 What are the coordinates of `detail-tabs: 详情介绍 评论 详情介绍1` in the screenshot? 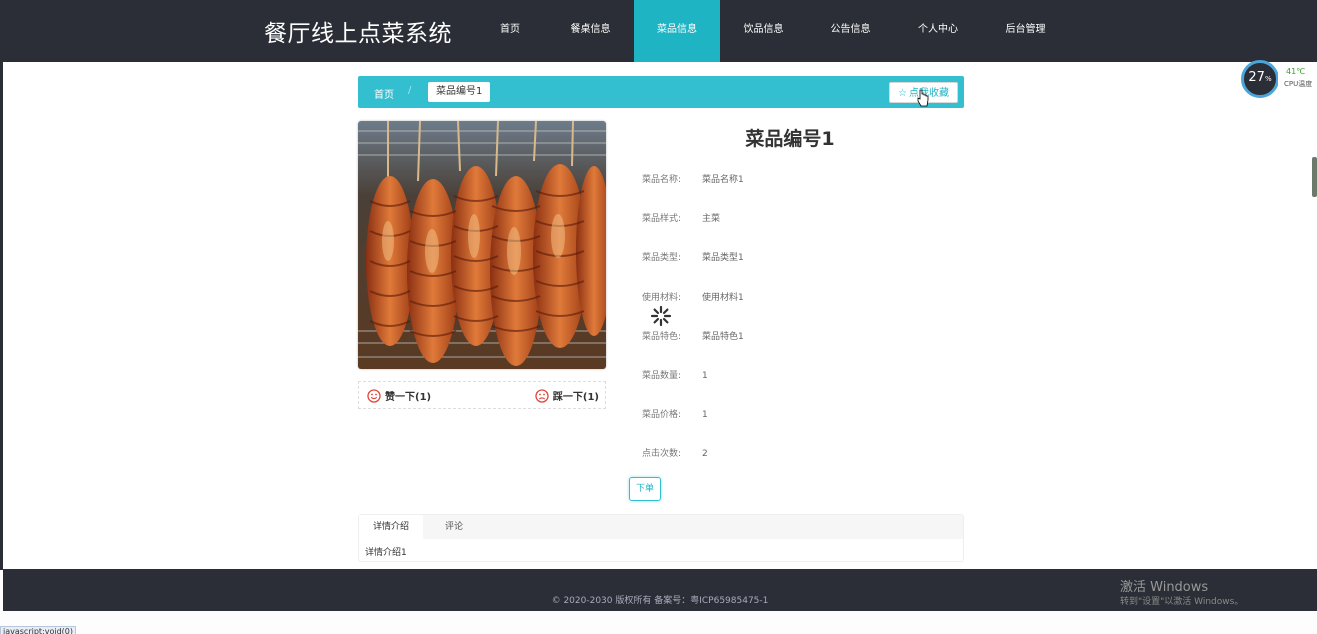 It's located at (661, 538).